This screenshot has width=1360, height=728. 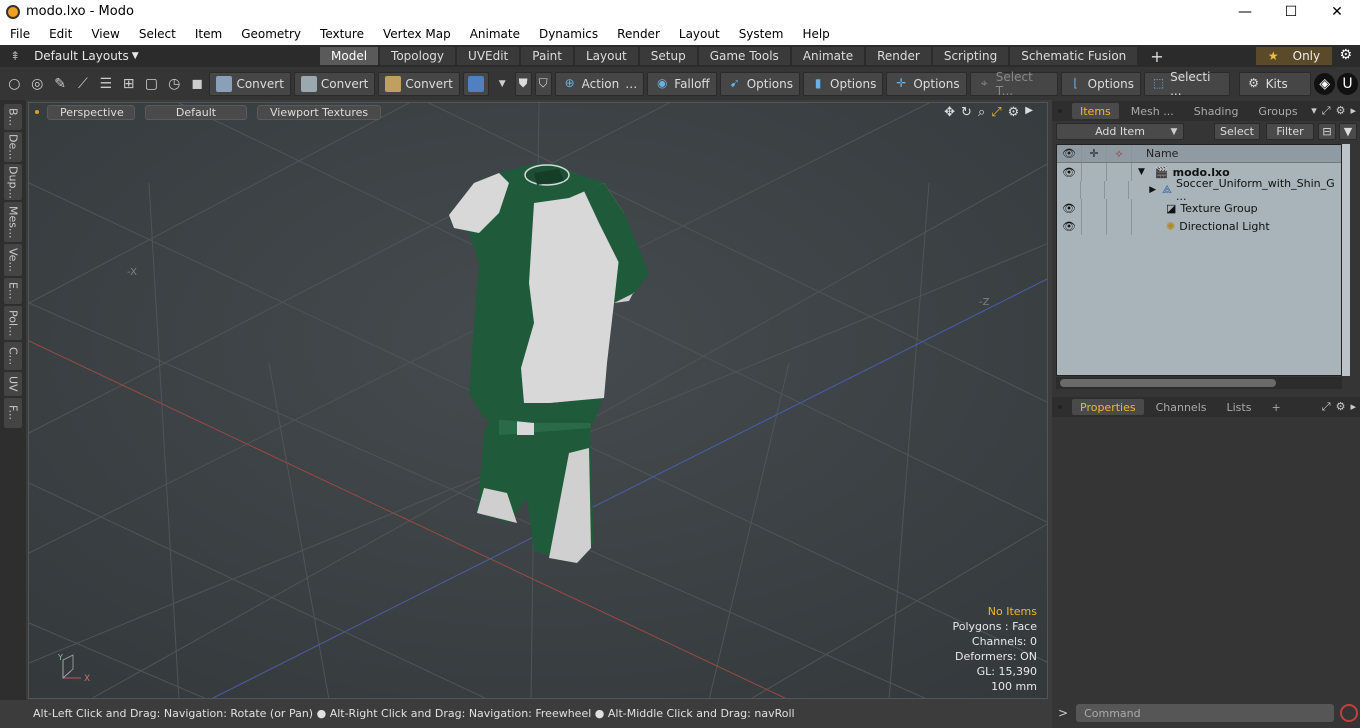 I want to click on shield-button: ⛊, so click(x=523, y=83).